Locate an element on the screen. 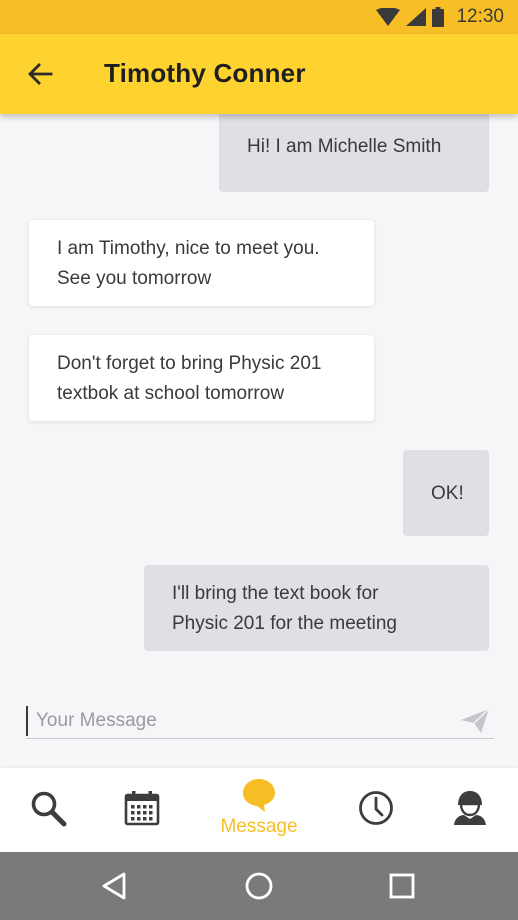 This screenshot has width=518, height=920. nav-label-message: Message is located at coordinates (259, 826).